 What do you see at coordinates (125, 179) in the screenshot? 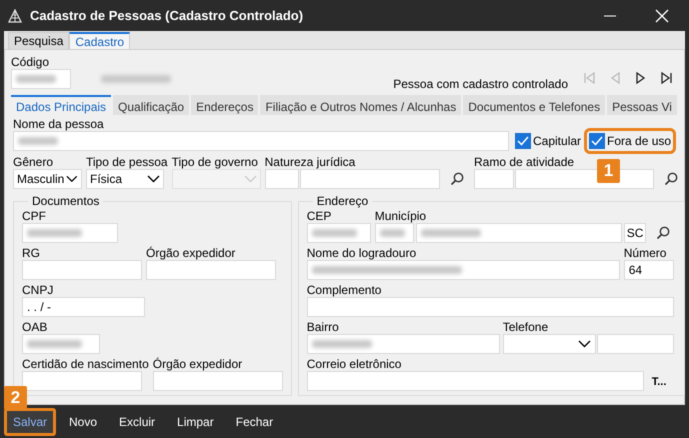
I see `select-field: Física` at bounding box center [125, 179].